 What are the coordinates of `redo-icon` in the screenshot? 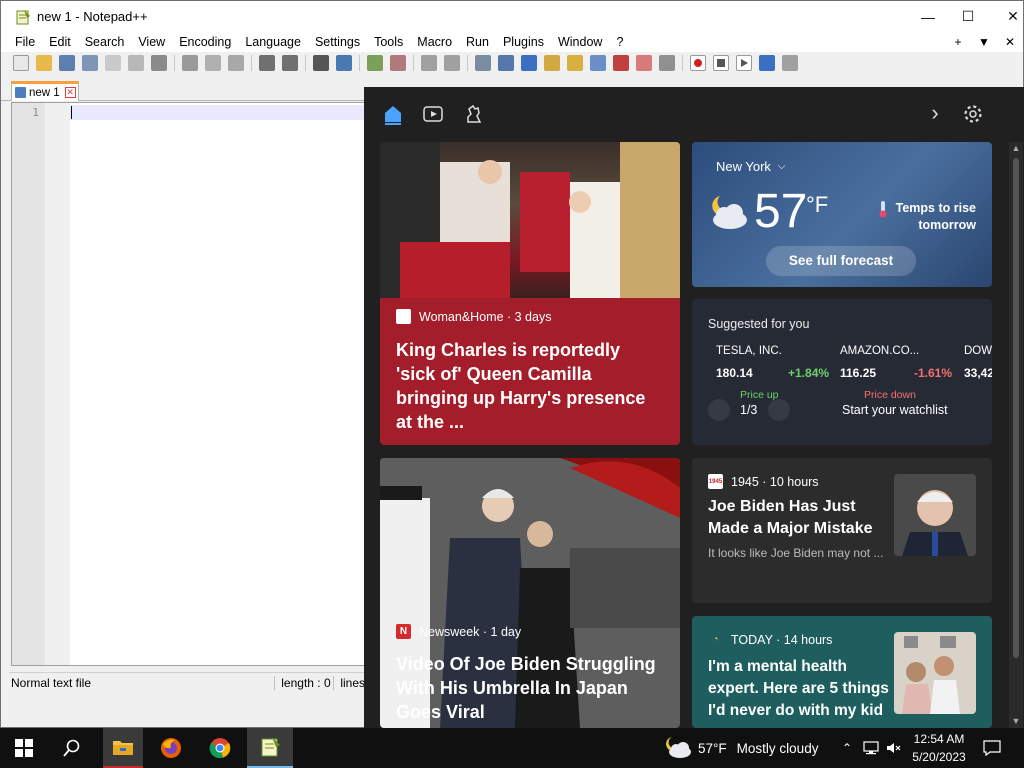 It's located at (290, 63).